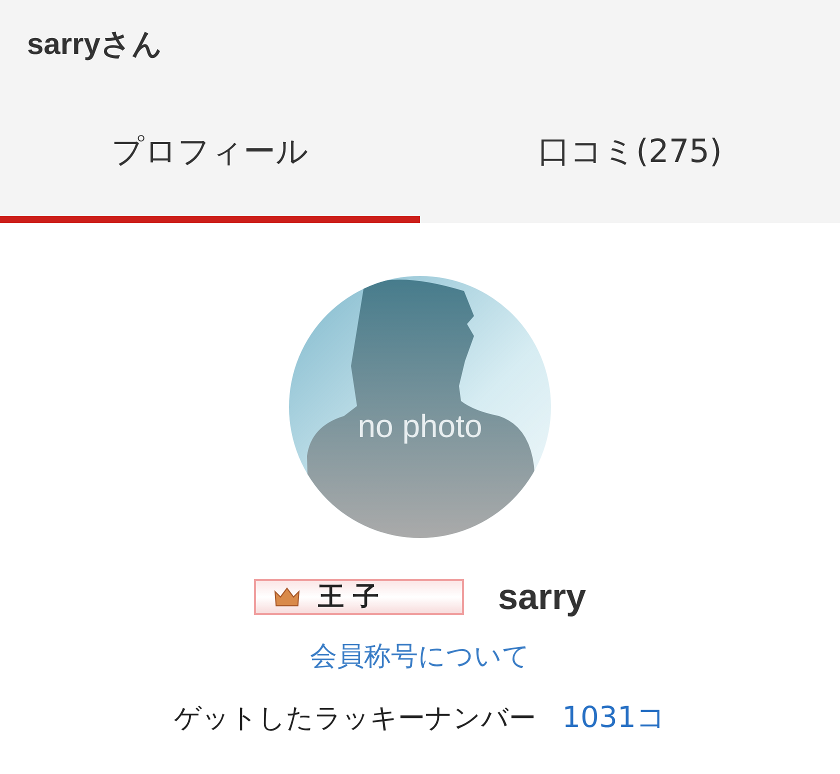 Image resolution: width=840 pixels, height=774 pixels. I want to click on badge-label: 王 子, so click(349, 597).